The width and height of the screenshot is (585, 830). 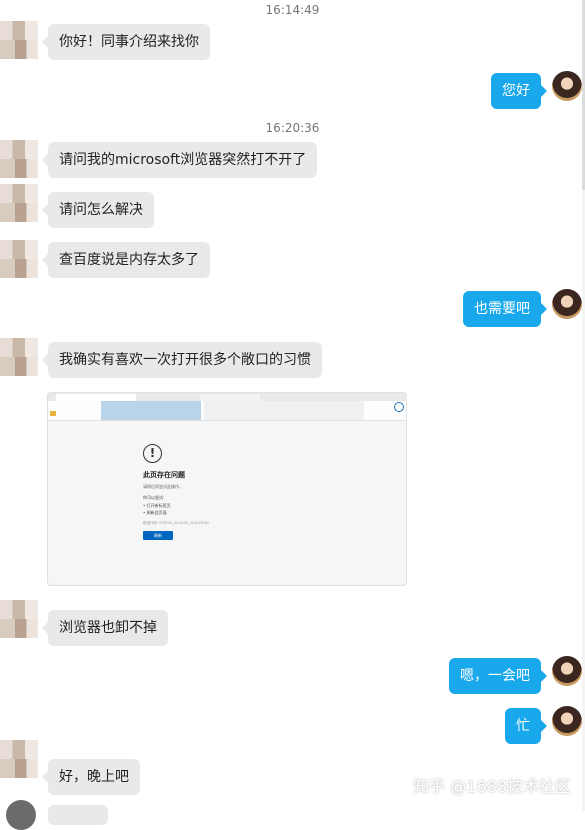 What do you see at coordinates (163, 486) in the screenshot?
I see `error-subtitle: 请稍后再尝试此操作。` at bounding box center [163, 486].